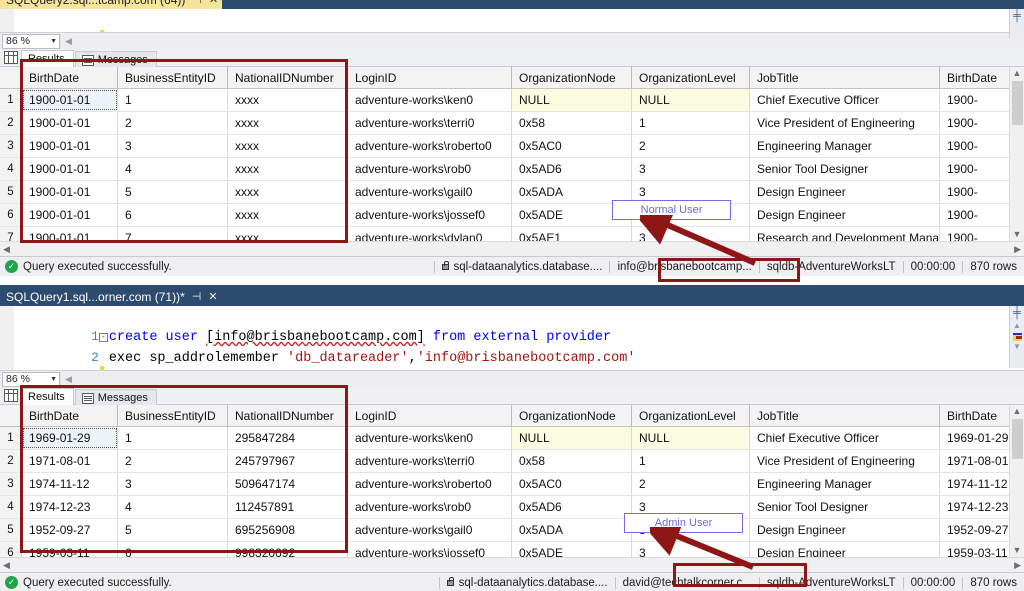 This screenshot has height=591, width=1024. I want to click on cell-organizationnode: NULL, so click(572, 100).